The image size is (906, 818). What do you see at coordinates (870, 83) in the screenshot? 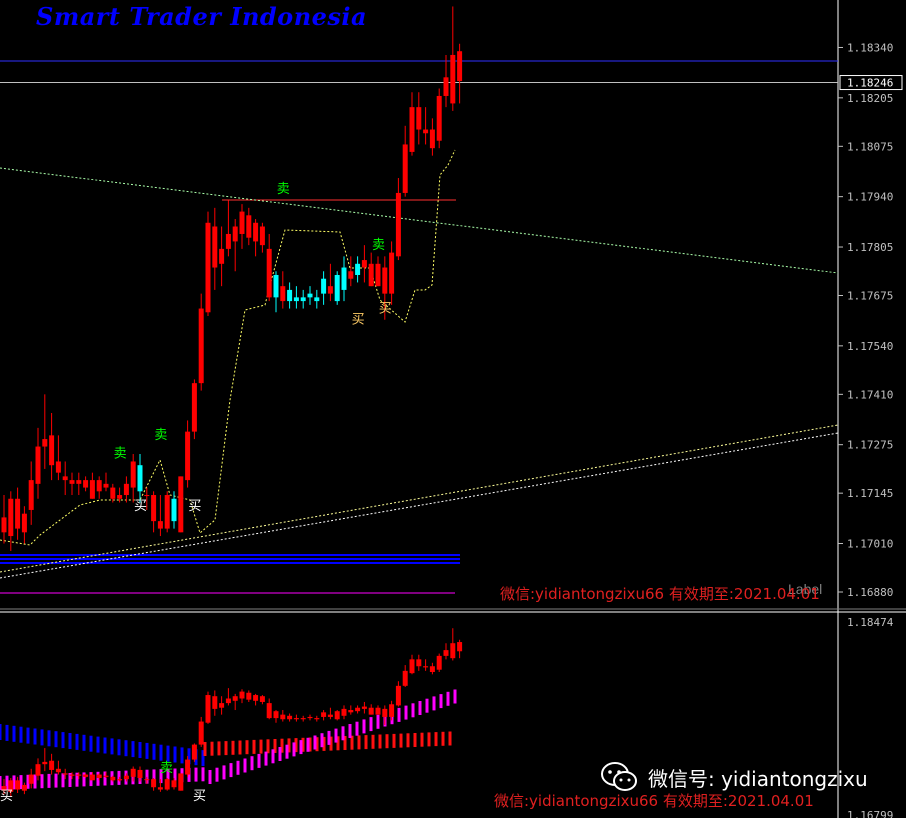
I see `current-price-label: 1.18246` at bounding box center [870, 83].